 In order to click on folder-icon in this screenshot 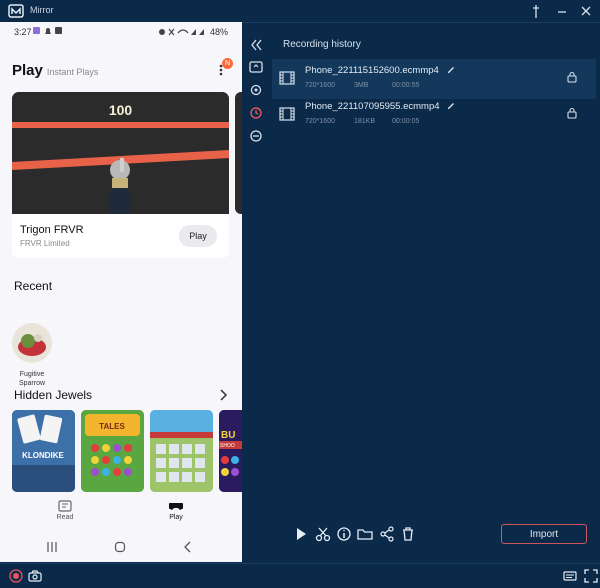, I will do `click(365, 534)`.